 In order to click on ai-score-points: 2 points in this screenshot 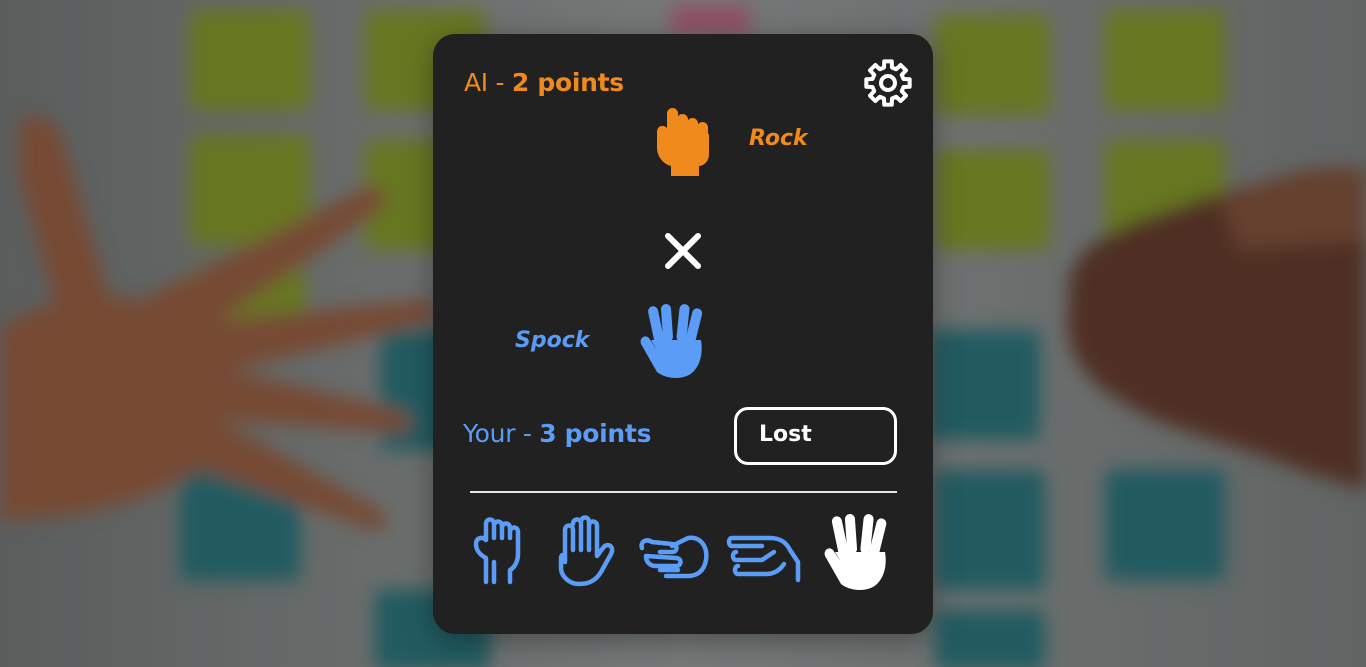, I will do `click(567, 82)`.